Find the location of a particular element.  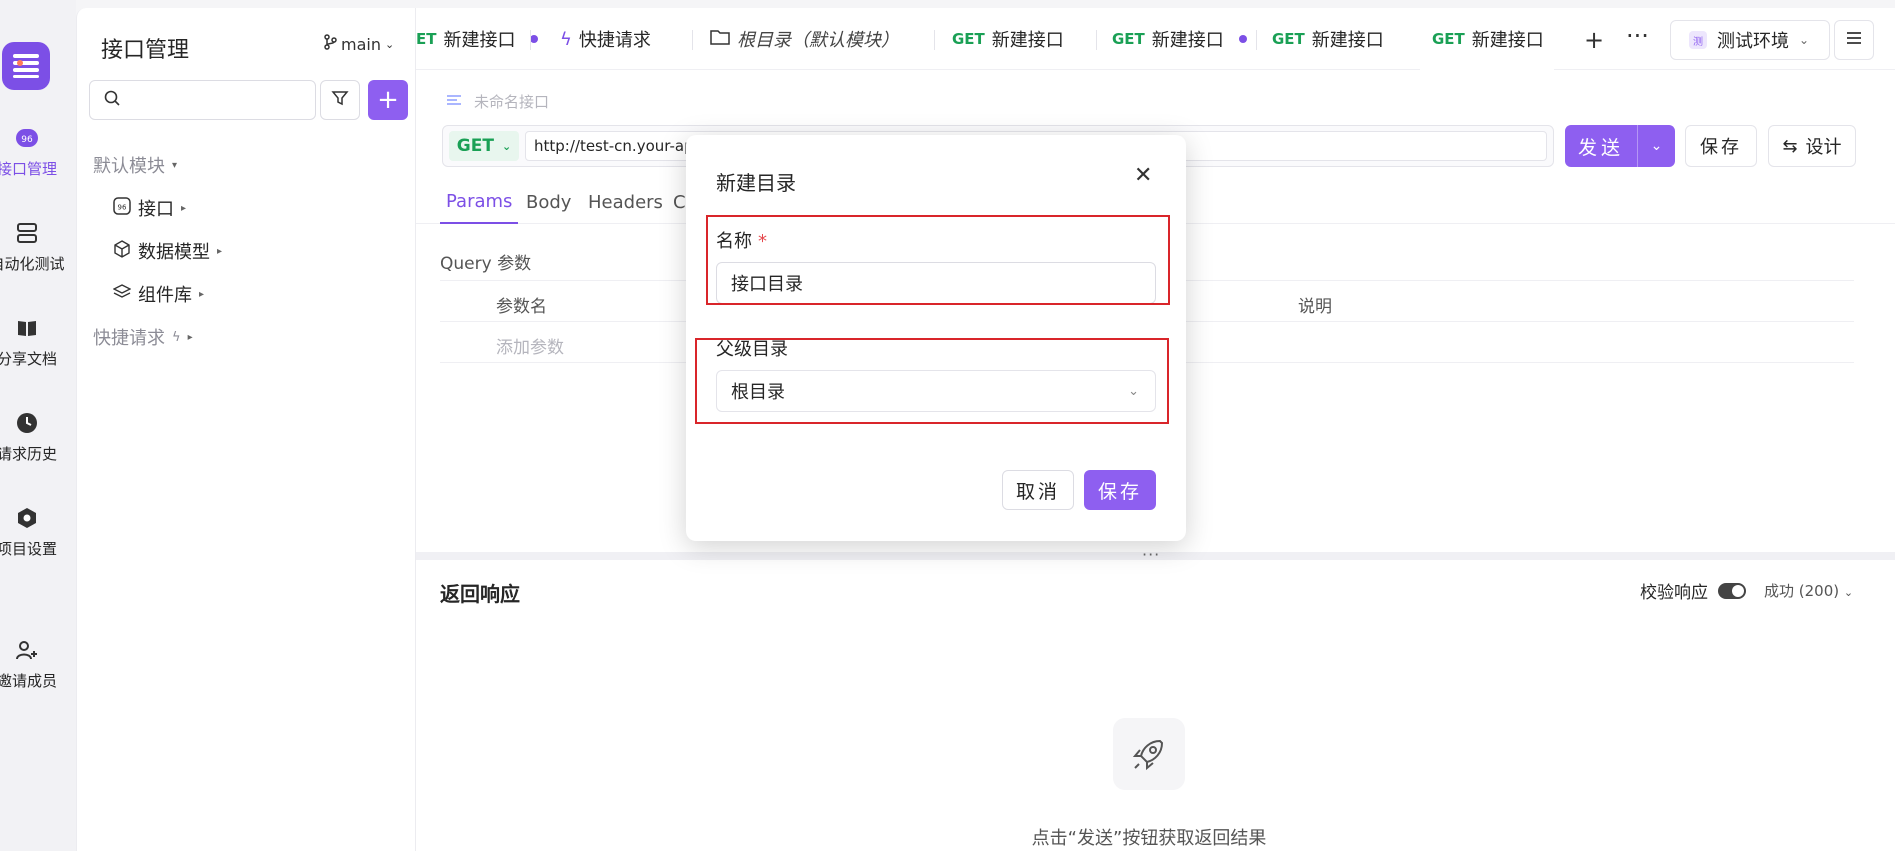

new-folder-dialog: 新建目录 ✕ 名称 * 接口目录 父级目录 根目录 ⌄ 取消 保存 is located at coordinates (936, 338).